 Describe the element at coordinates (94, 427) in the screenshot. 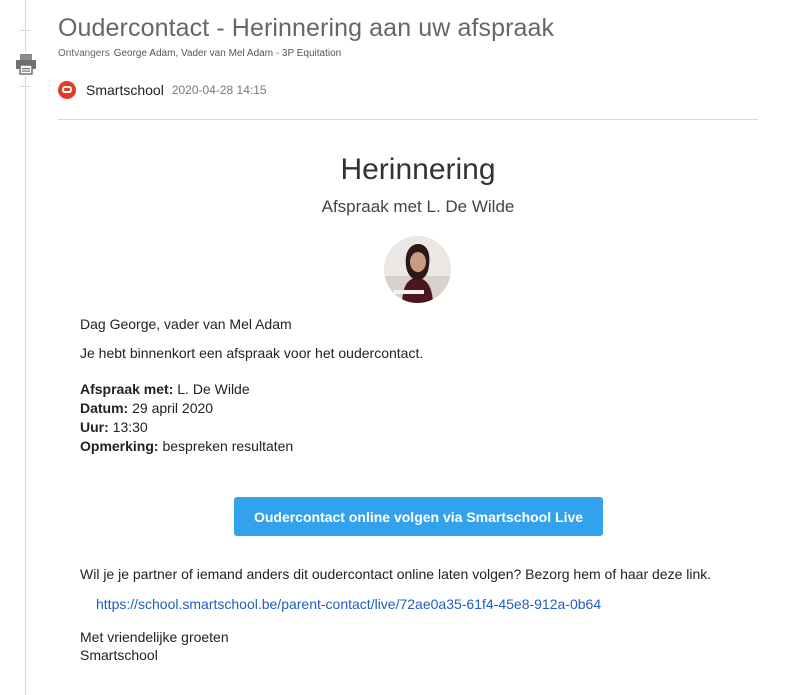

I see `detail-label: Uur:` at that location.